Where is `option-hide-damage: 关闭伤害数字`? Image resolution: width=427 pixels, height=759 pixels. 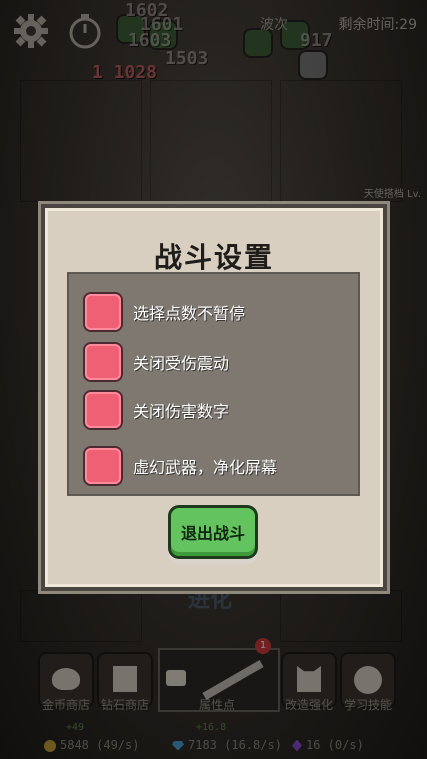
option-hide-damage: 关闭伤害数字 is located at coordinates (157, 410).